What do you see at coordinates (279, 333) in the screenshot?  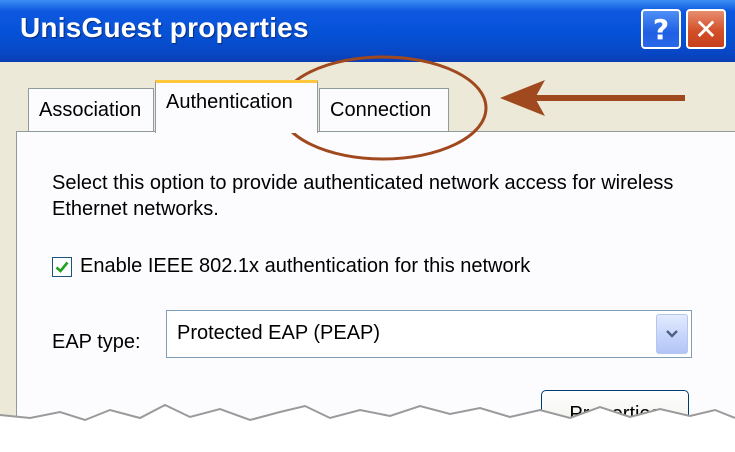 I see `eap-type-value: Protected EAP (PEAP)` at bounding box center [279, 333].